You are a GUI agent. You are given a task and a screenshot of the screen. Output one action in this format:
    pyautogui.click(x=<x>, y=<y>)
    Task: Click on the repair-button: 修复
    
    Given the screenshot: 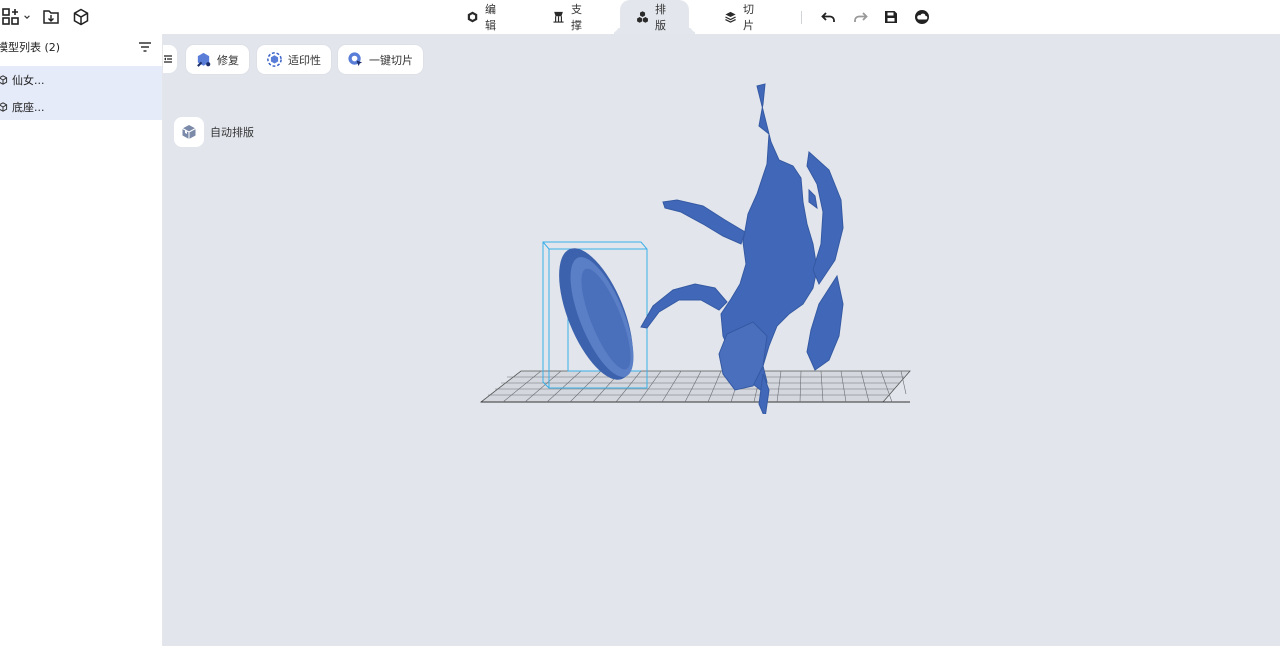 What is the action you would take?
    pyautogui.click(x=217, y=59)
    